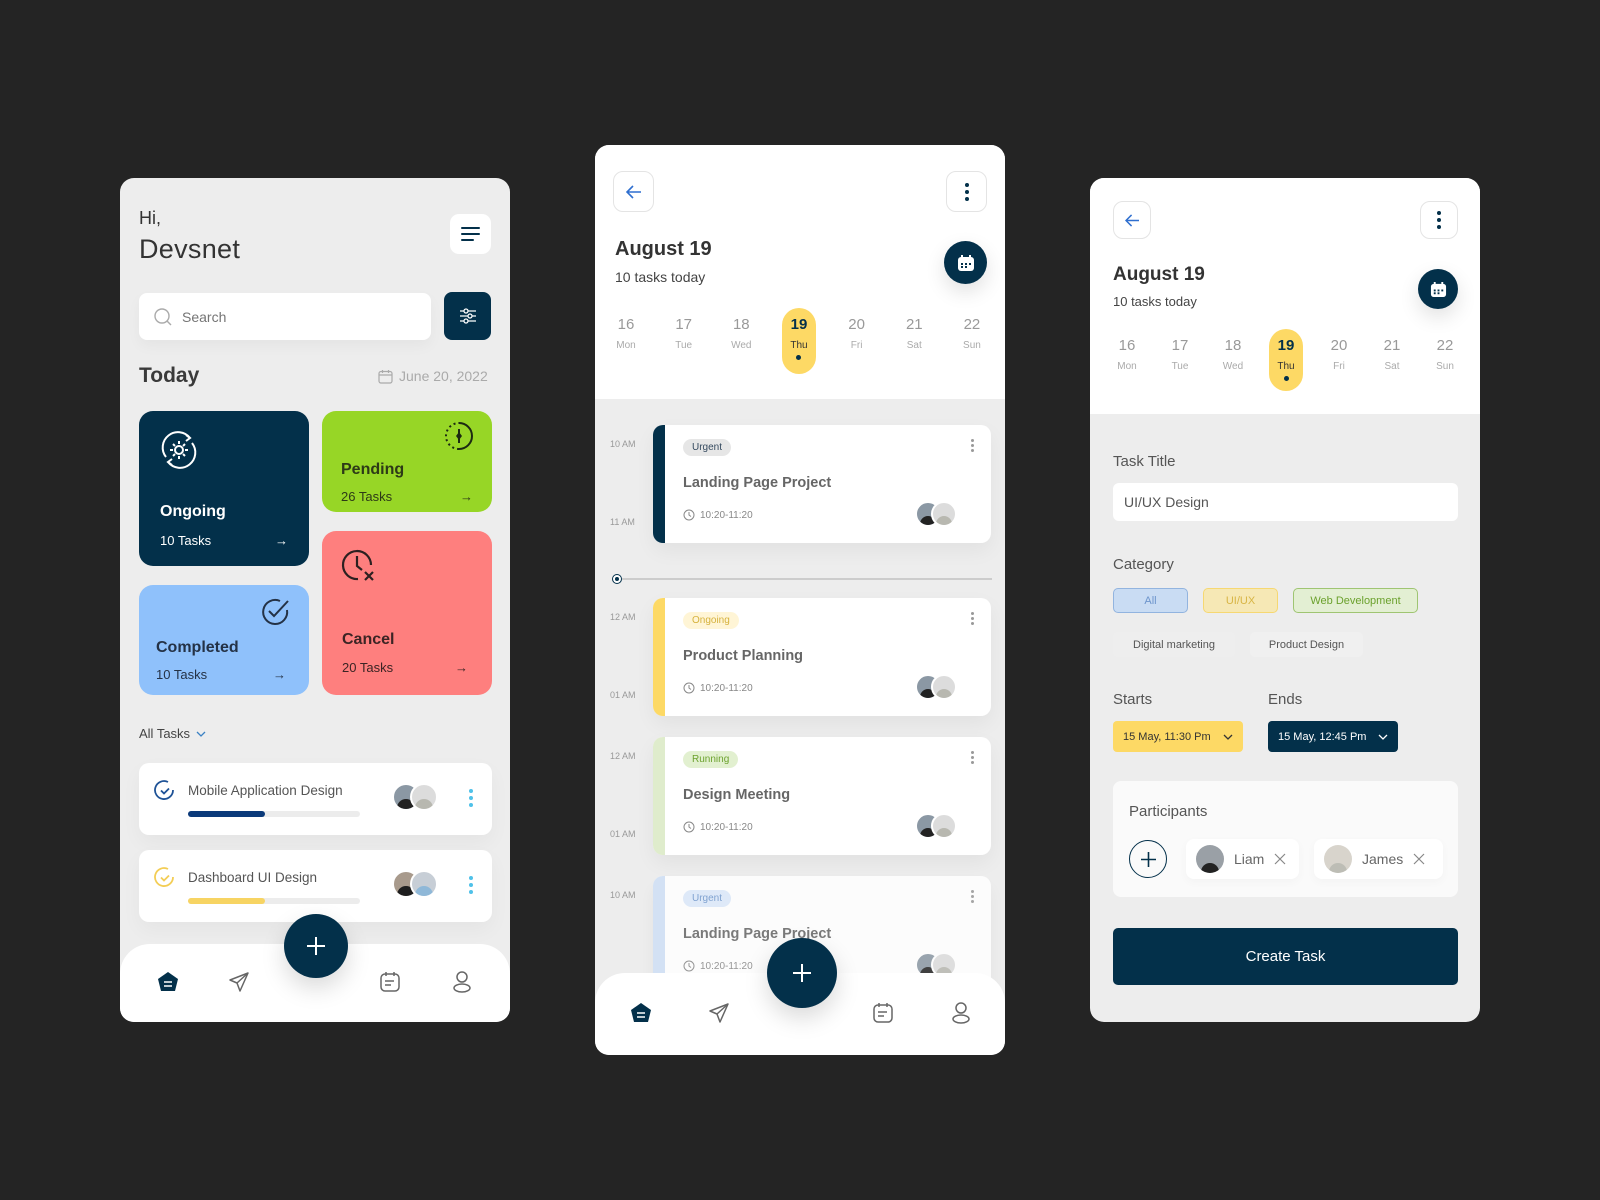 The height and width of the screenshot is (1200, 1600). Describe the element at coordinates (368, 667) in the screenshot. I see `stat-count: 20 Tasks` at that location.